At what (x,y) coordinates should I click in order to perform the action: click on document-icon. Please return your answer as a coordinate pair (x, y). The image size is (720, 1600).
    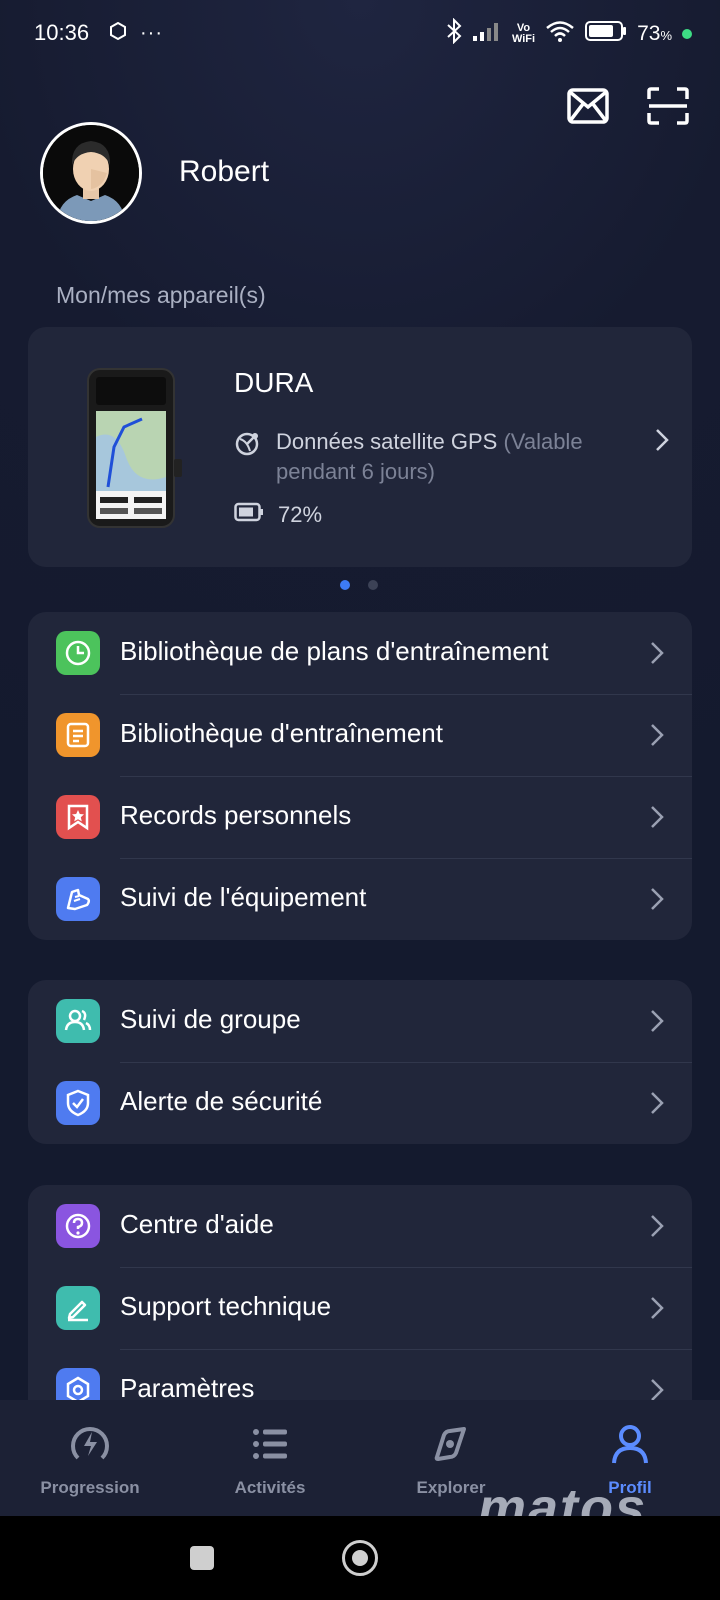
    Looking at the image, I should click on (78, 735).